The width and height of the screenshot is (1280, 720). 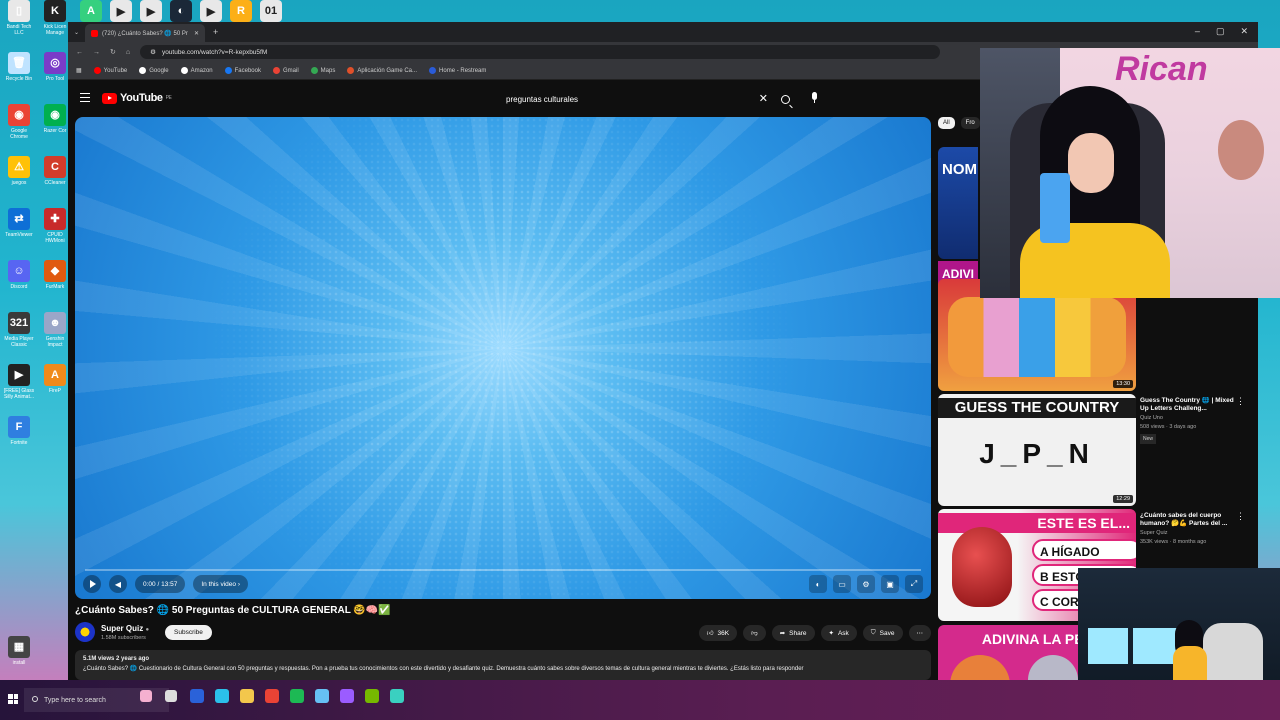 What do you see at coordinates (79, 70) in the screenshot?
I see `apps-grid-icon: ▦` at bounding box center [79, 70].